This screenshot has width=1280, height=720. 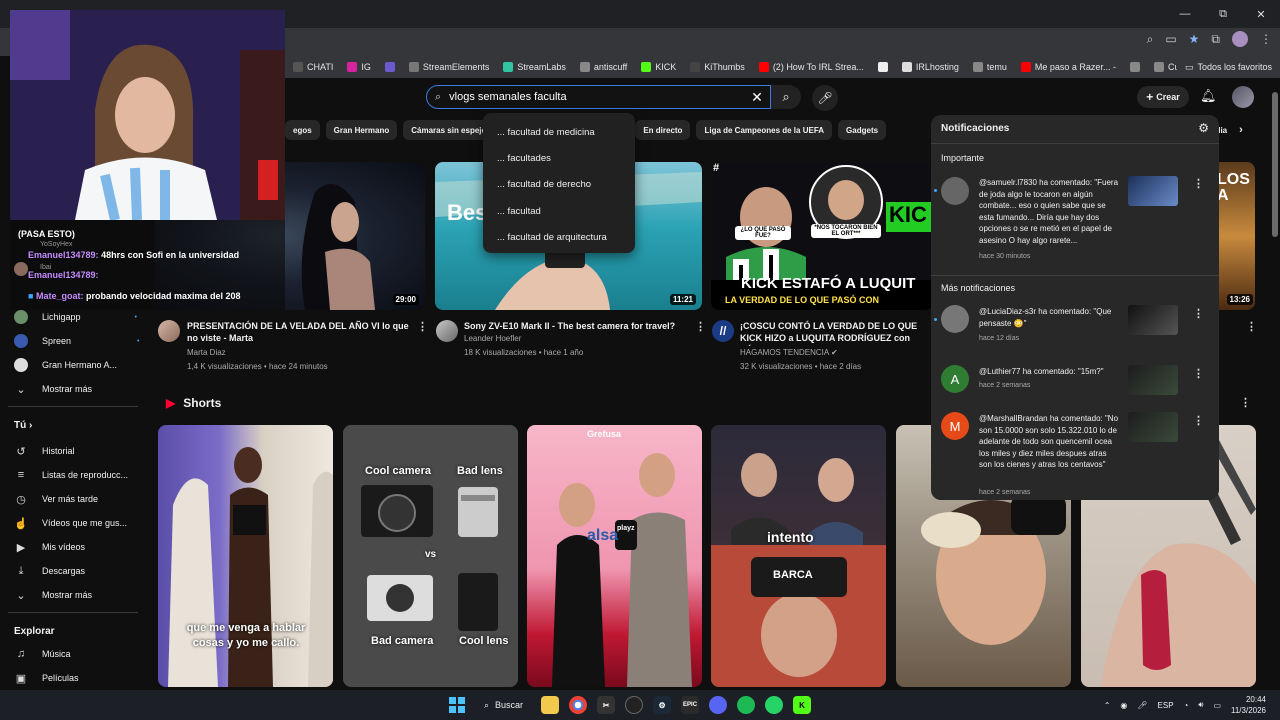 I want to click on bell-icon: 🔔︎, so click(x=1208, y=96).